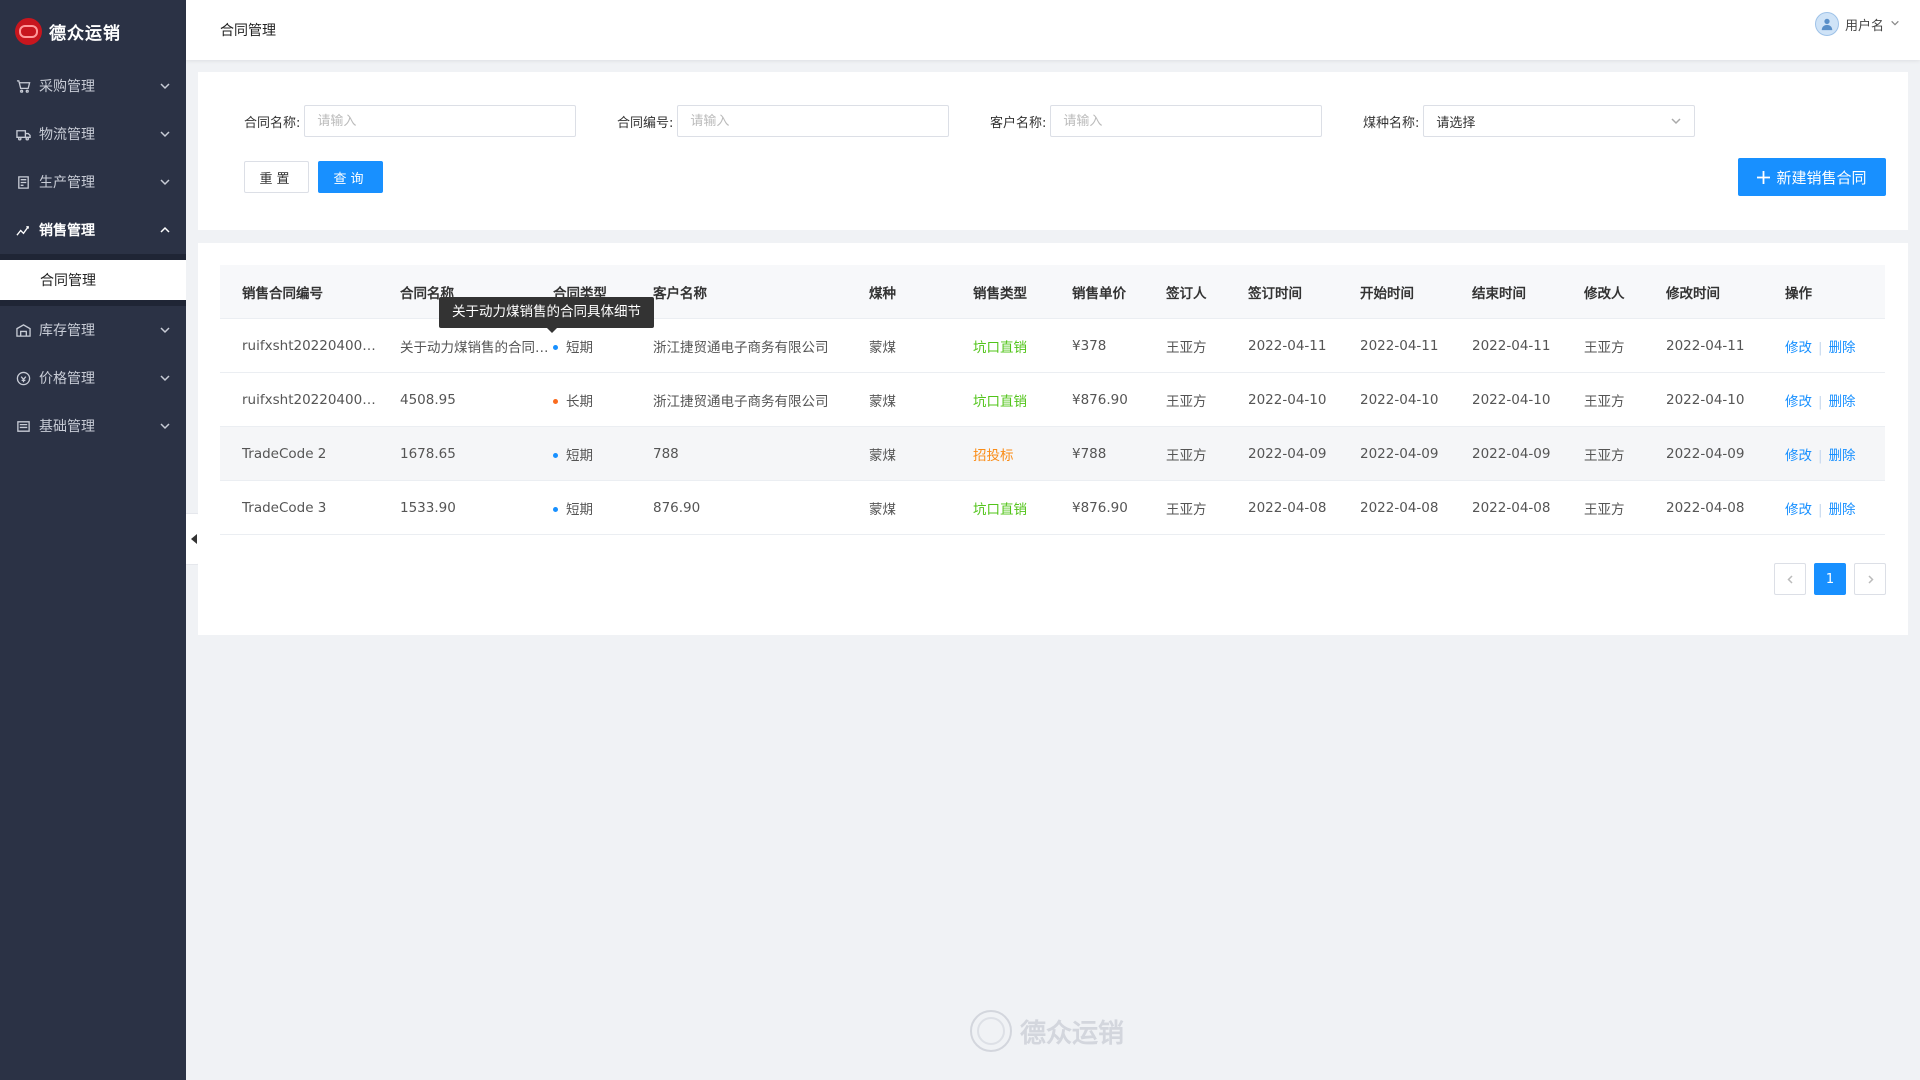 This screenshot has height=1080, width=1920. Describe the element at coordinates (248, 31) in the screenshot. I see `breadcrumb: 合同管理` at that location.